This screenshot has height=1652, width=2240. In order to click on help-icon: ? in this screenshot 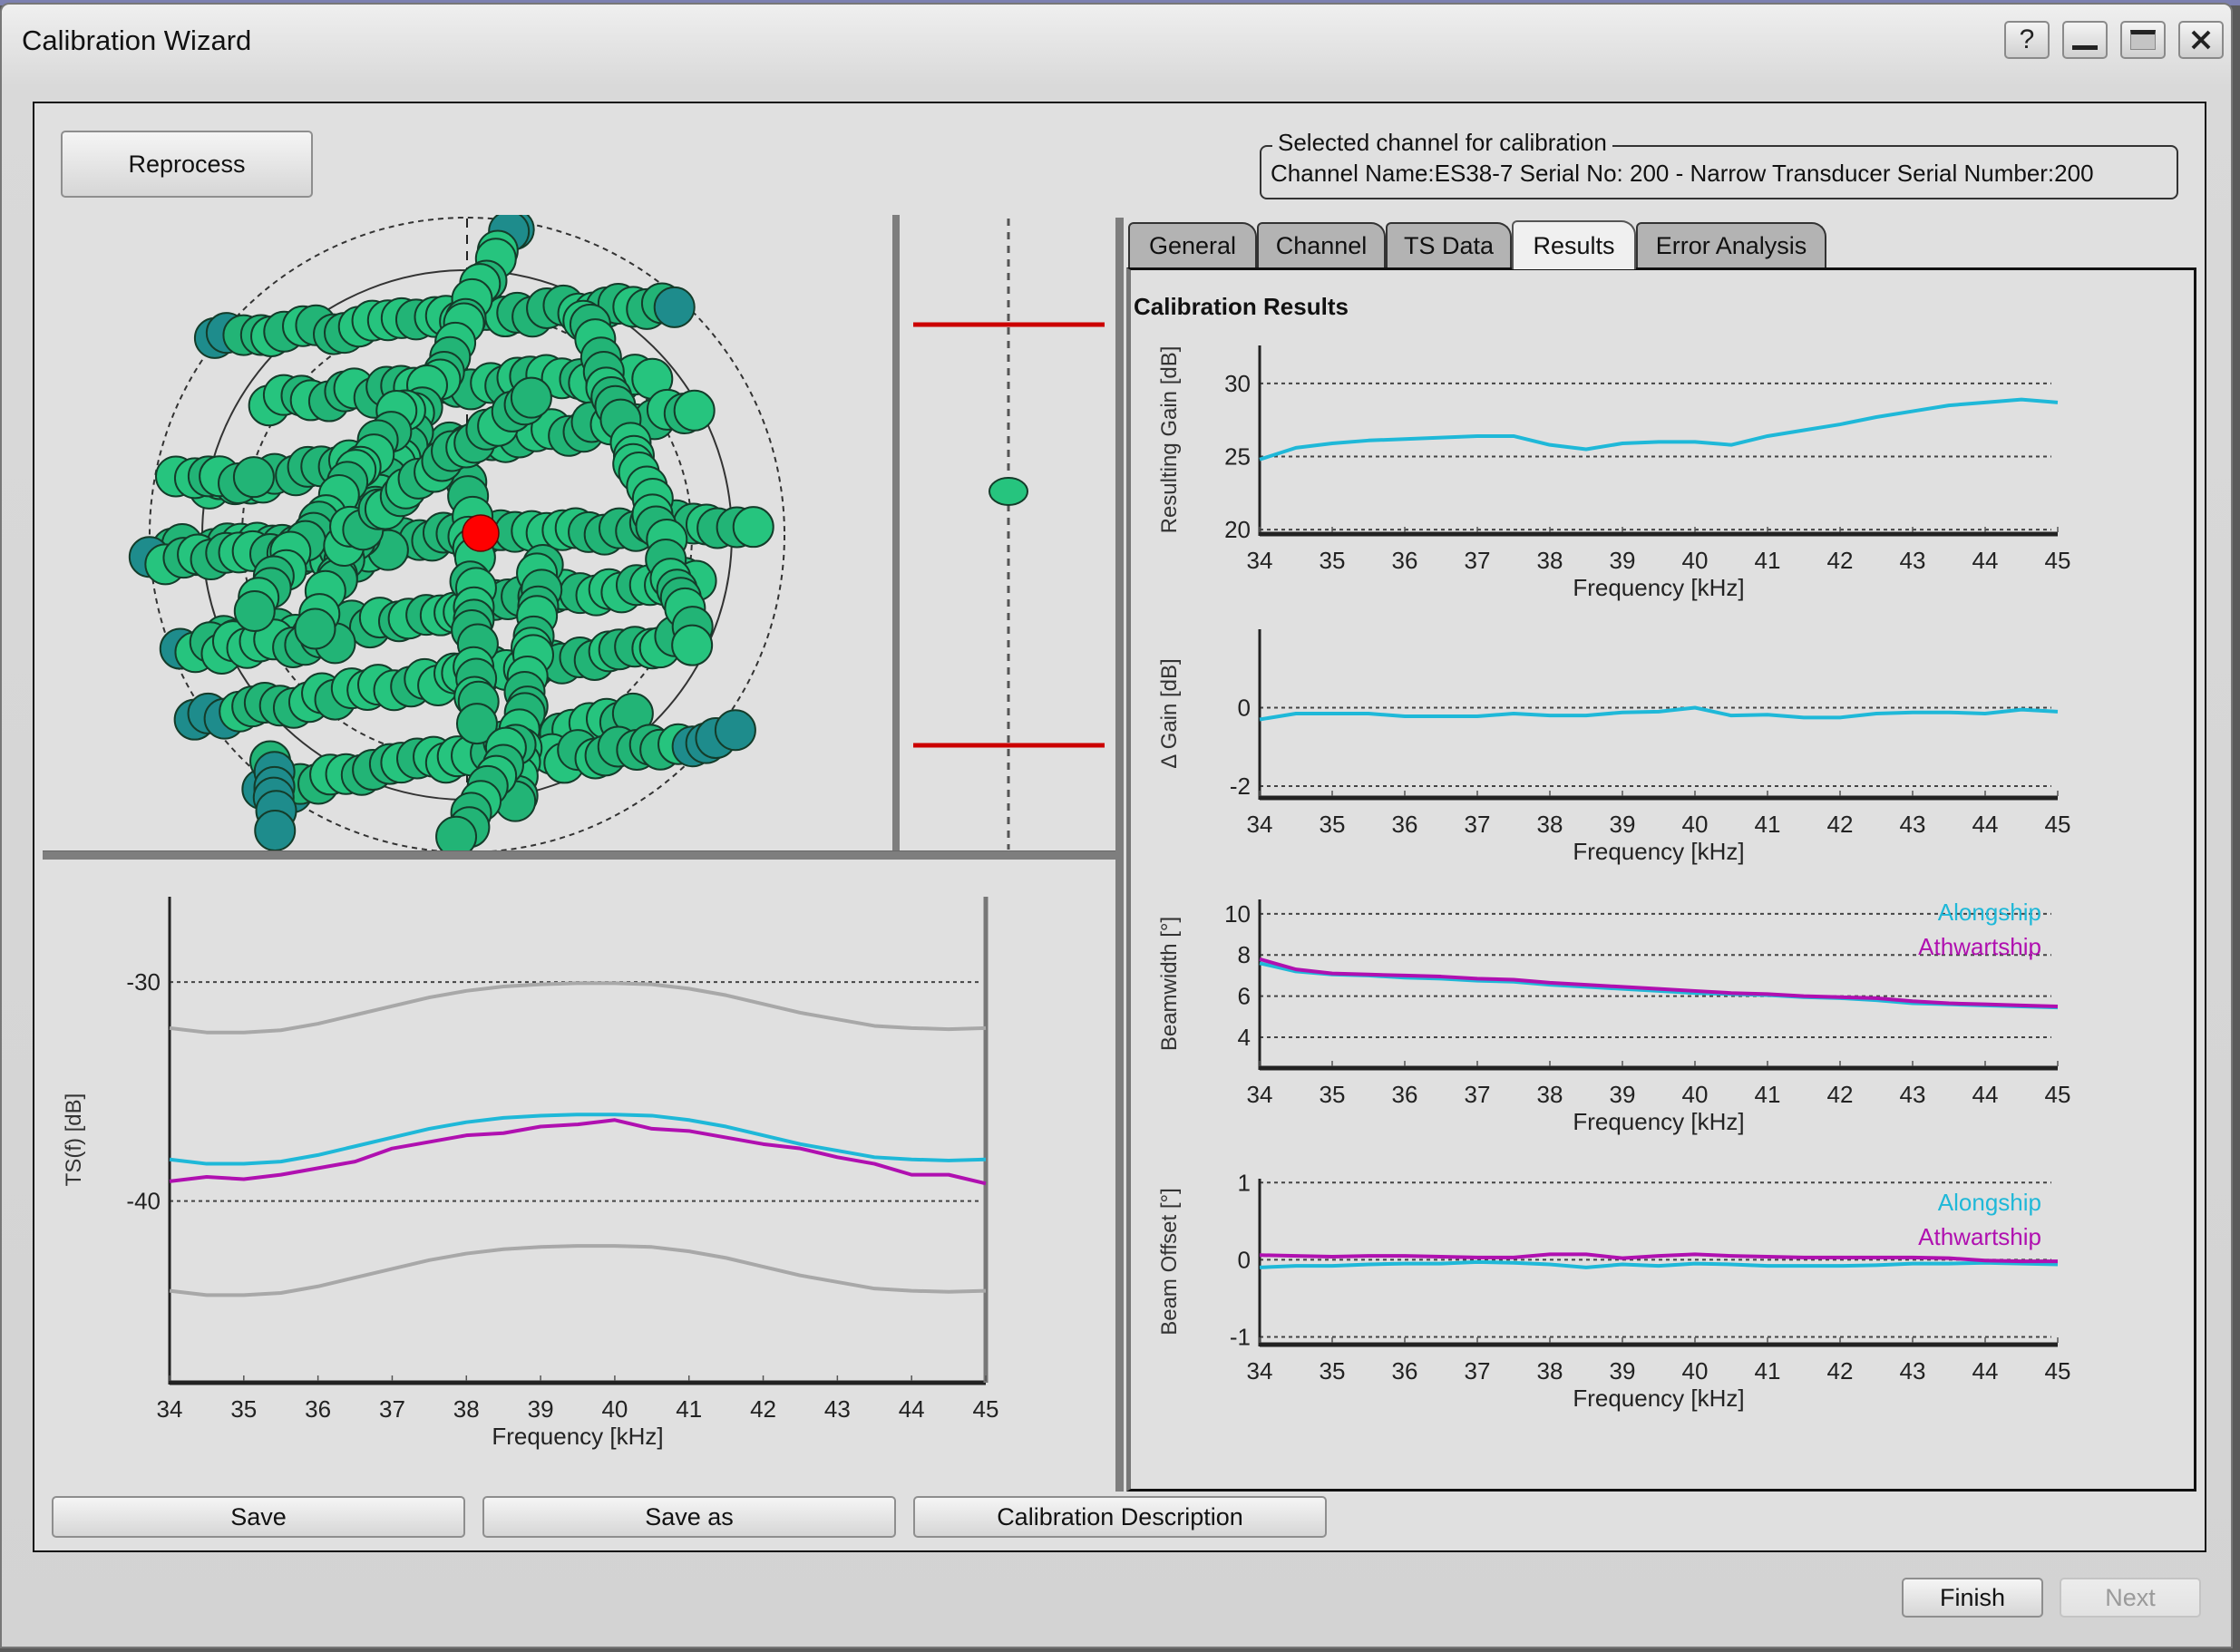, I will do `click(2027, 39)`.